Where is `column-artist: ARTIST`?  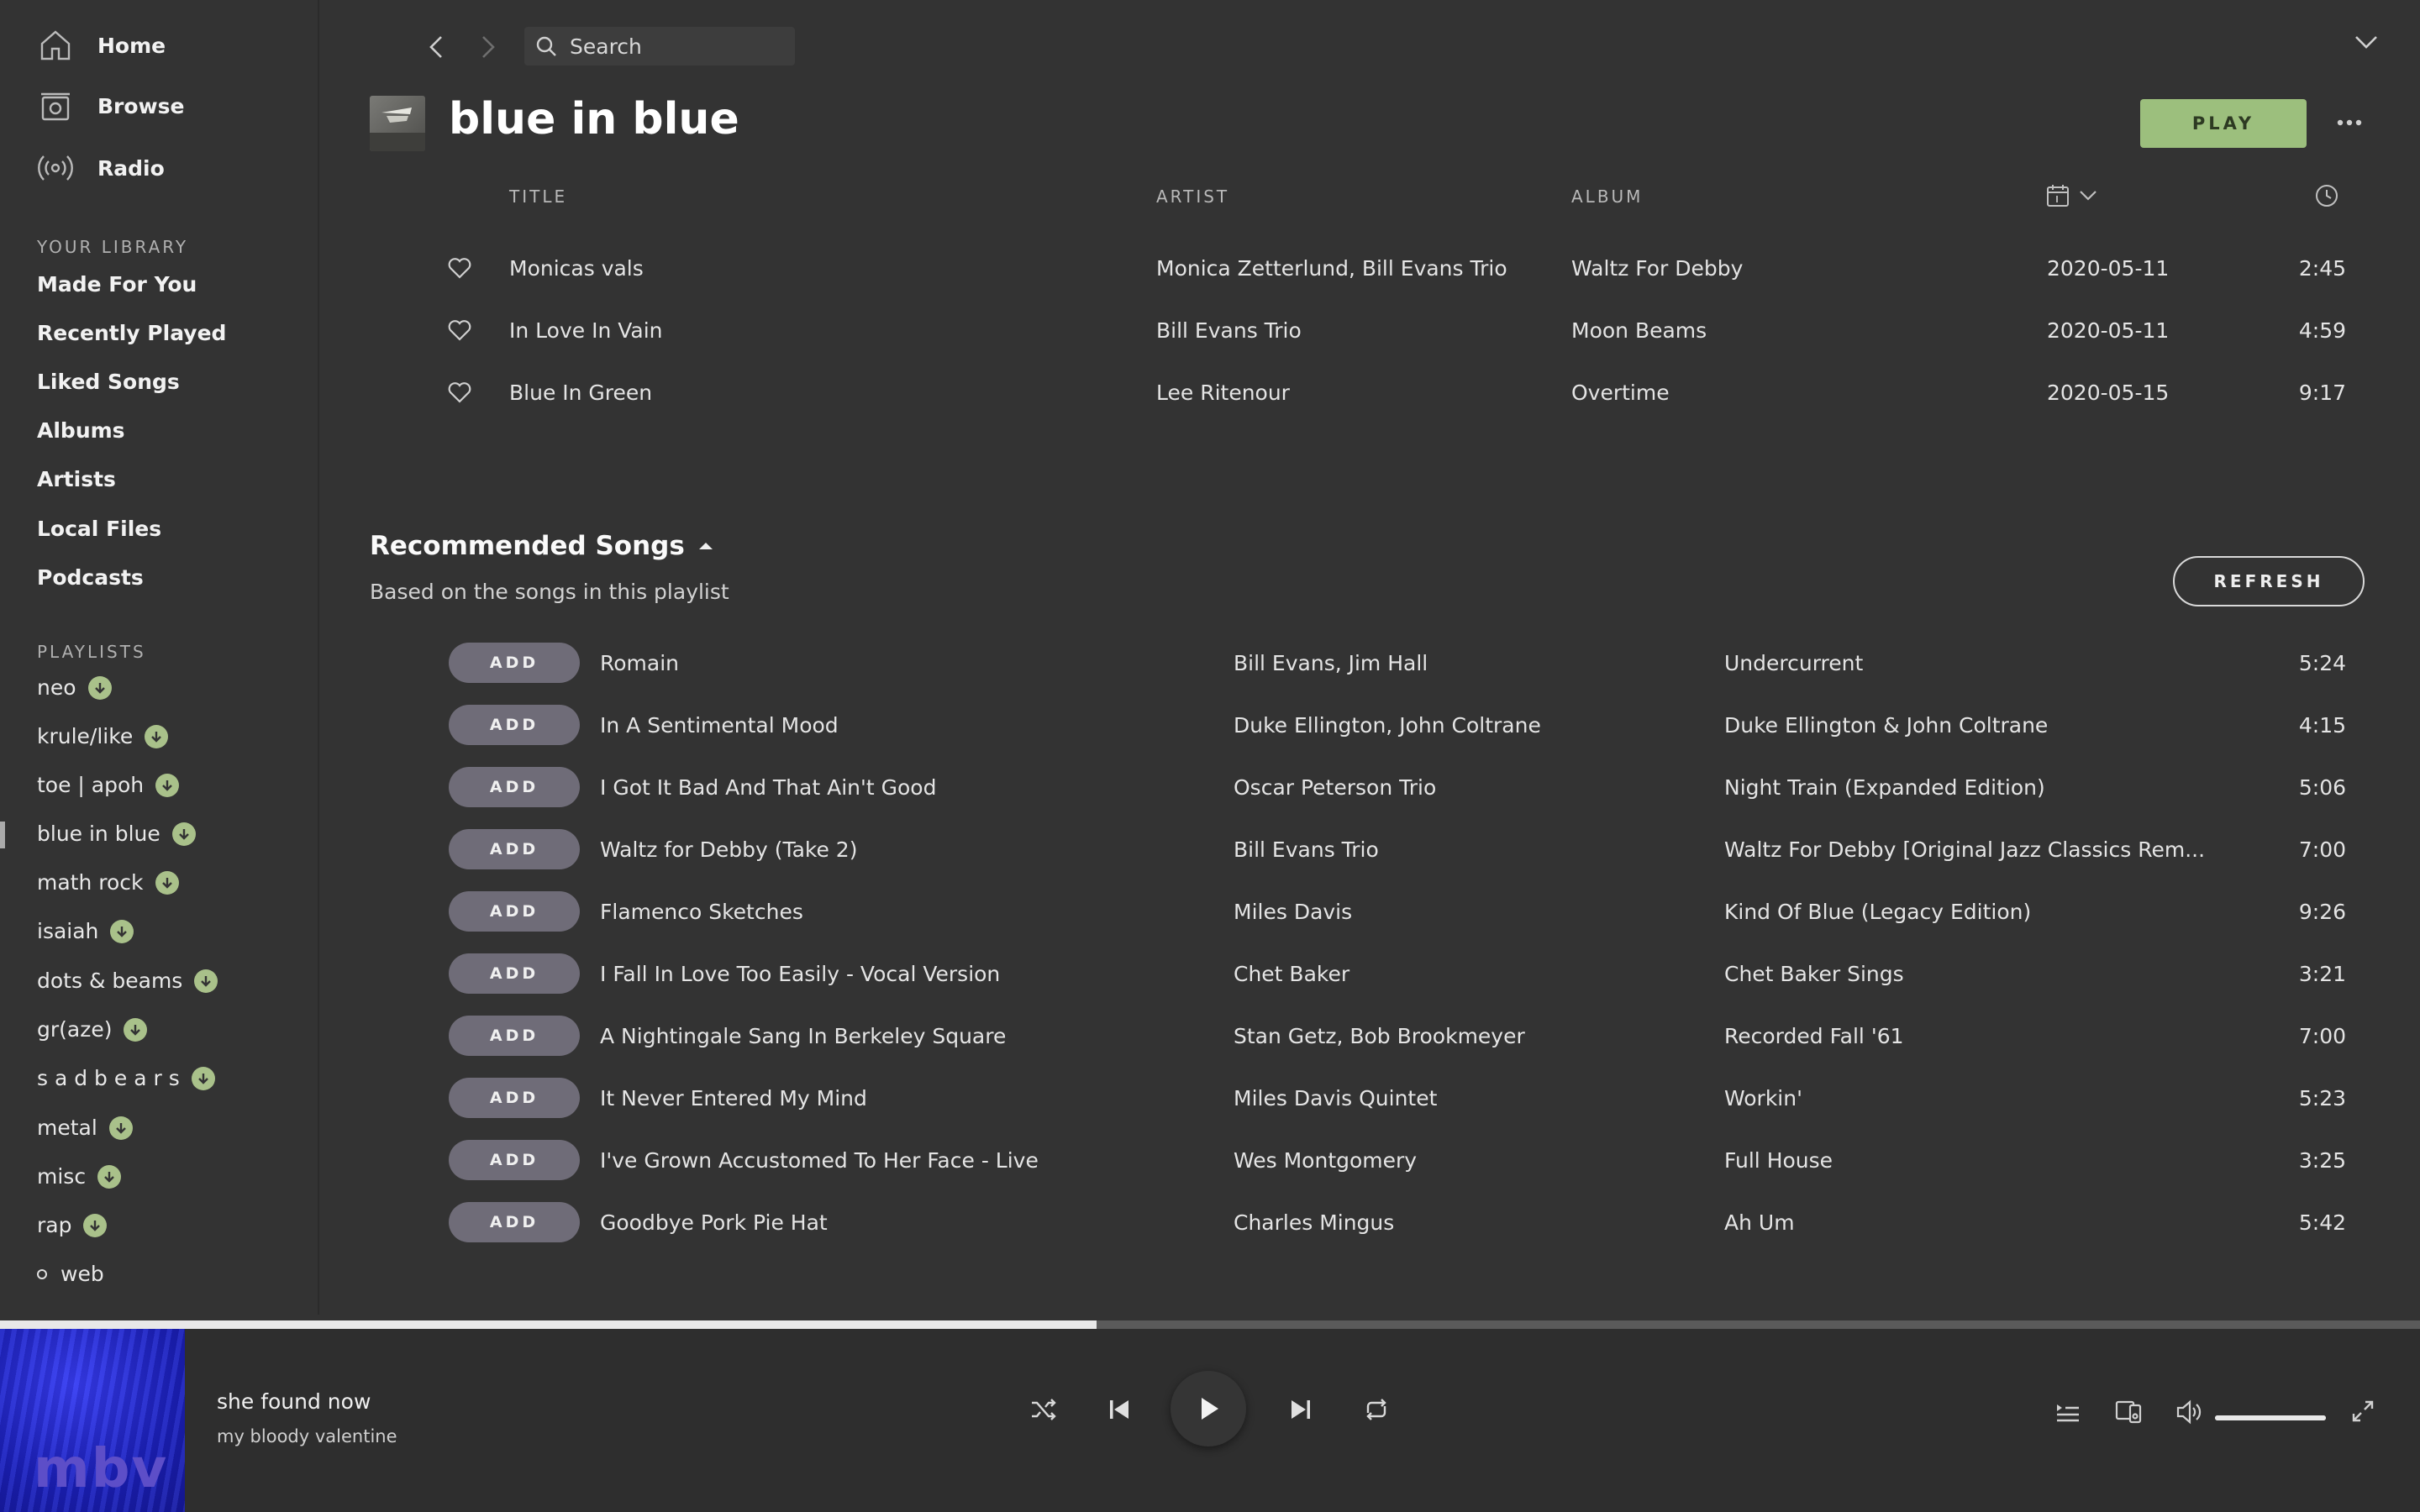 column-artist: ARTIST is located at coordinates (1193, 196).